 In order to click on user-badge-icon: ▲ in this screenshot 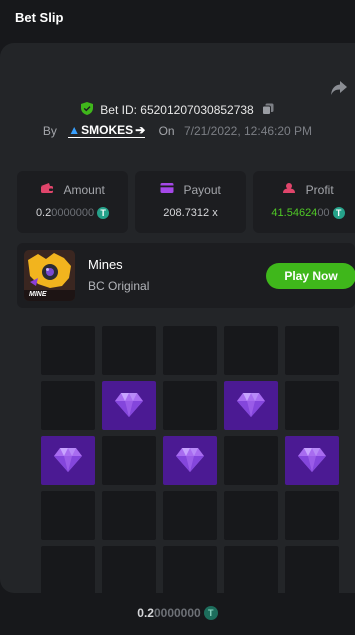, I will do `click(74, 130)`.